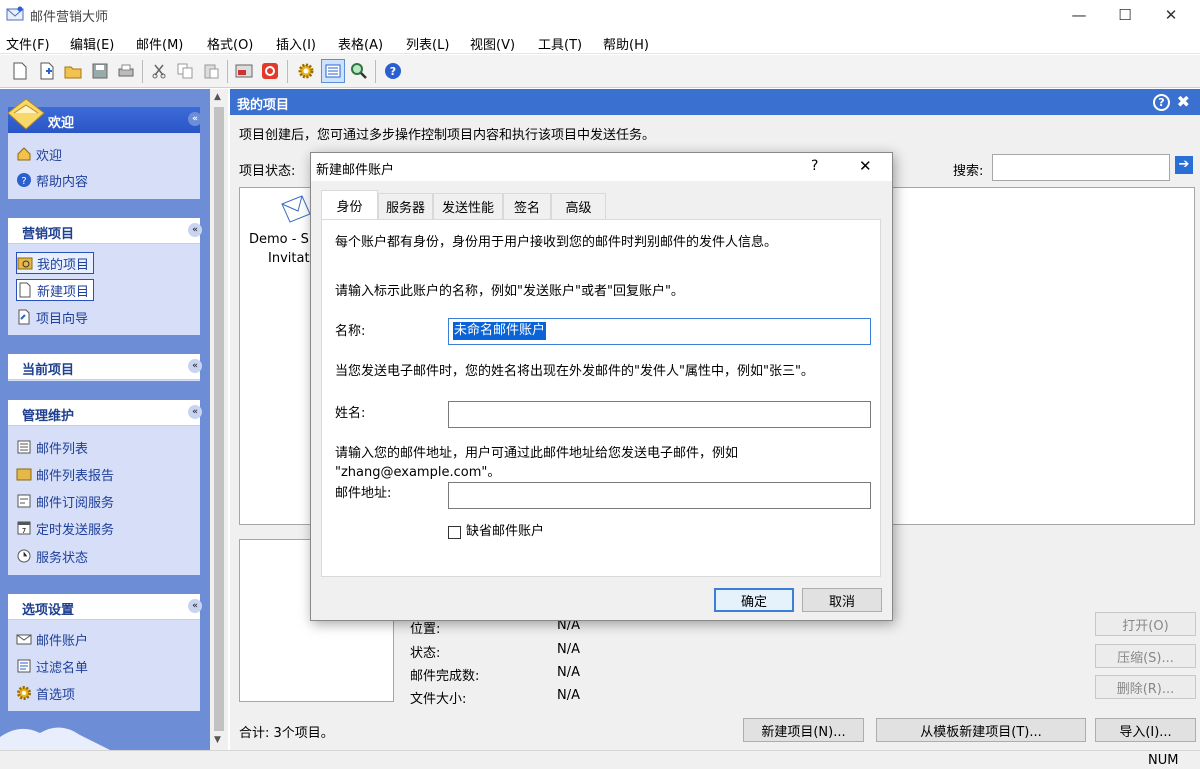  Describe the element at coordinates (55, 290) in the screenshot. I see `sidebar-item-new-project: 新建项目` at that location.